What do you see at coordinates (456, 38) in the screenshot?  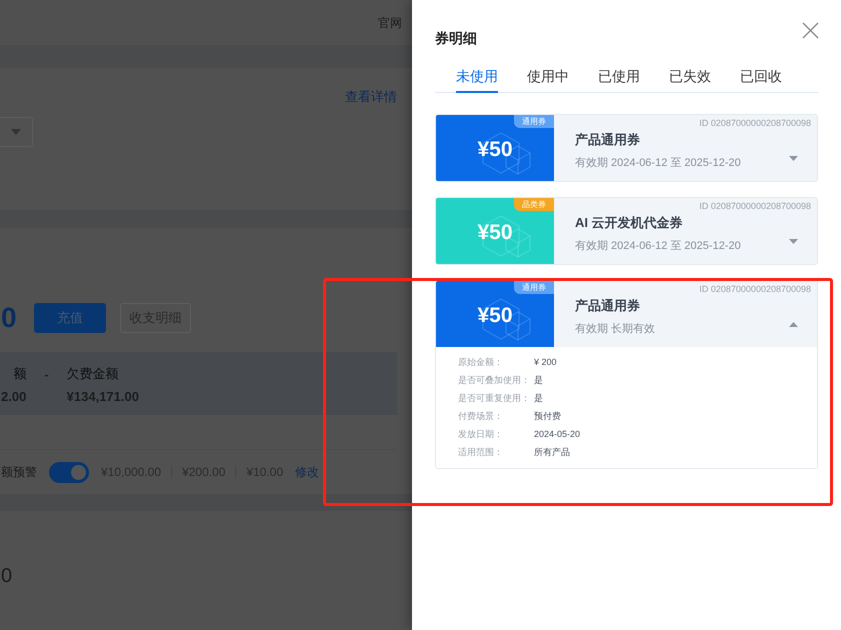 I see `drawer-title: 券明细` at bounding box center [456, 38].